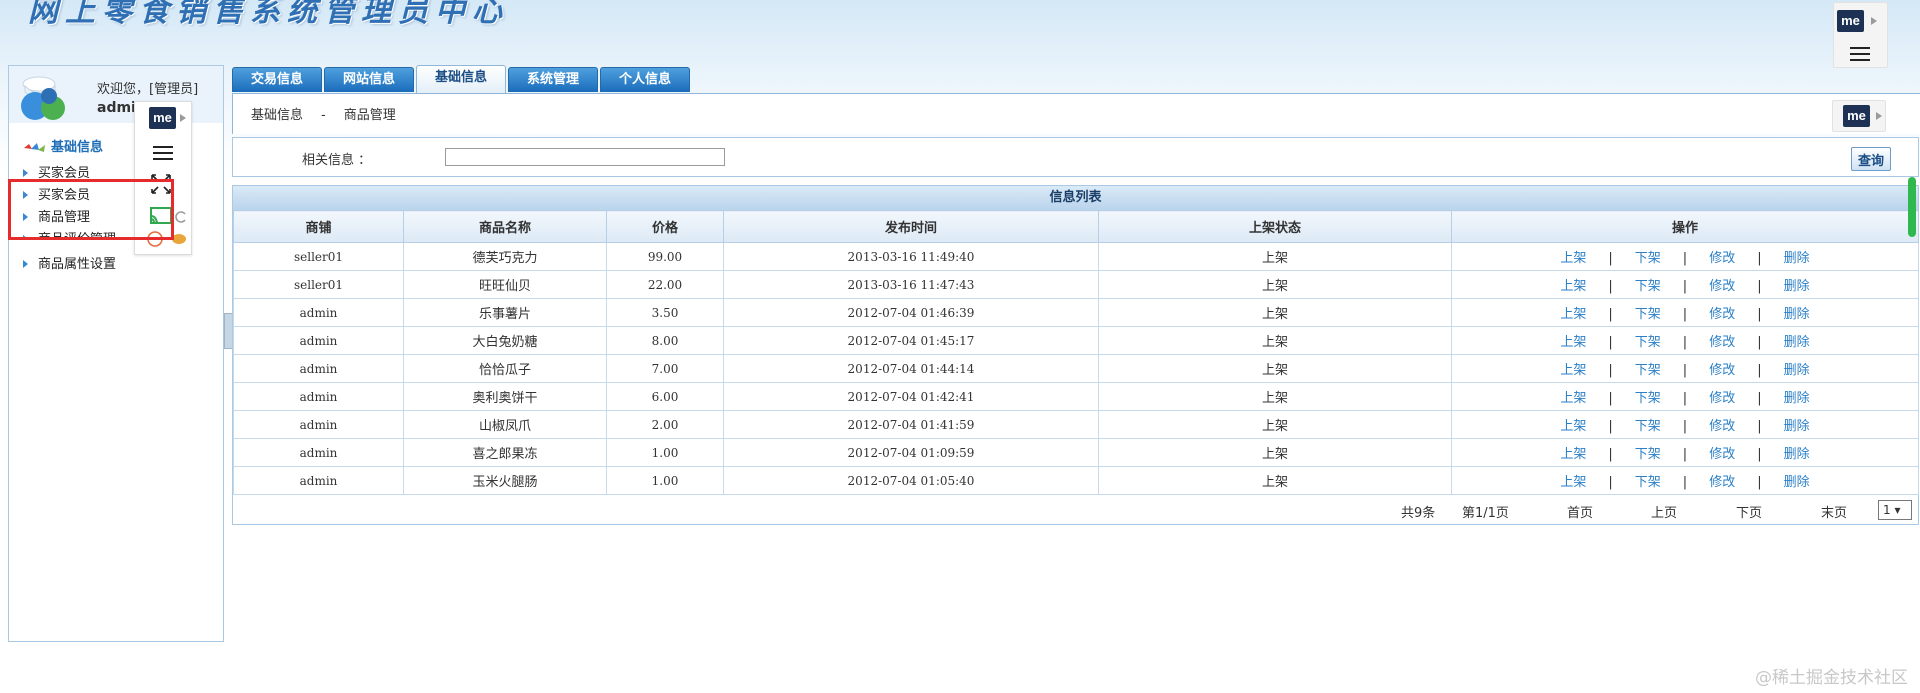 The height and width of the screenshot is (693, 1920). I want to click on refresh-icon, so click(181, 217).